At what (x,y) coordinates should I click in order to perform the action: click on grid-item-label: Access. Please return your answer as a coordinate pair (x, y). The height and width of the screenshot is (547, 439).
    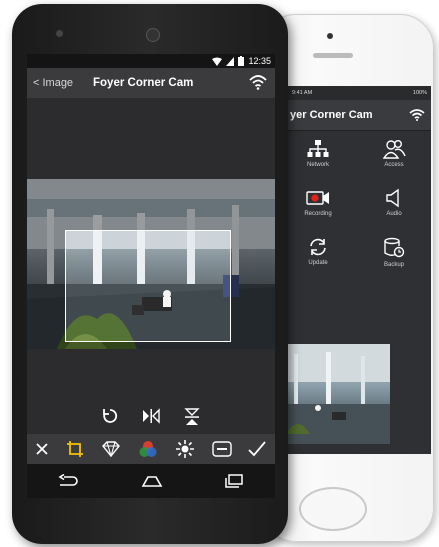
    Looking at the image, I should click on (394, 165).